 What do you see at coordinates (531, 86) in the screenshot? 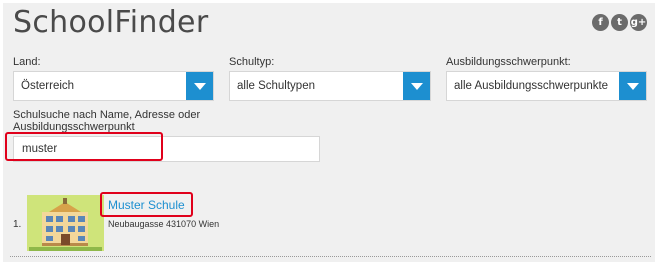
I see `schwerpunkt-select-value: alle Ausbildungsschwerpunkte` at bounding box center [531, 86].